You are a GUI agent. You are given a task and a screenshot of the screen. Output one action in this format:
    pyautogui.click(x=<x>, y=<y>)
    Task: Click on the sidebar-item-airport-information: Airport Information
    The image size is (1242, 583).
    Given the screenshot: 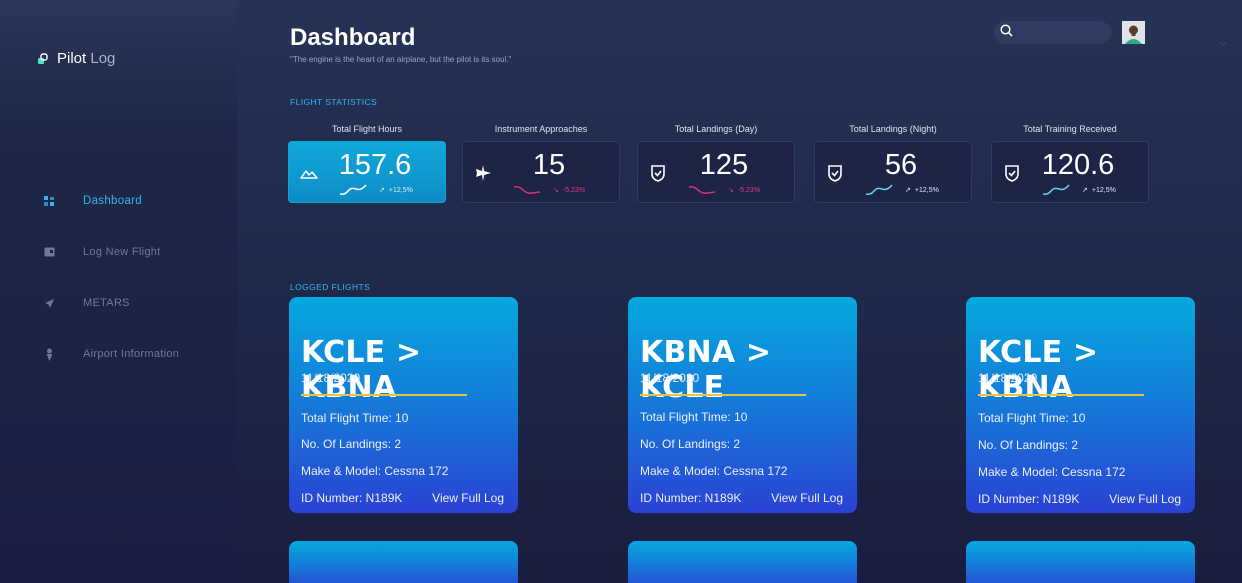 What is the action you would take?
    pyautogui.click(x=111, y=354)
    